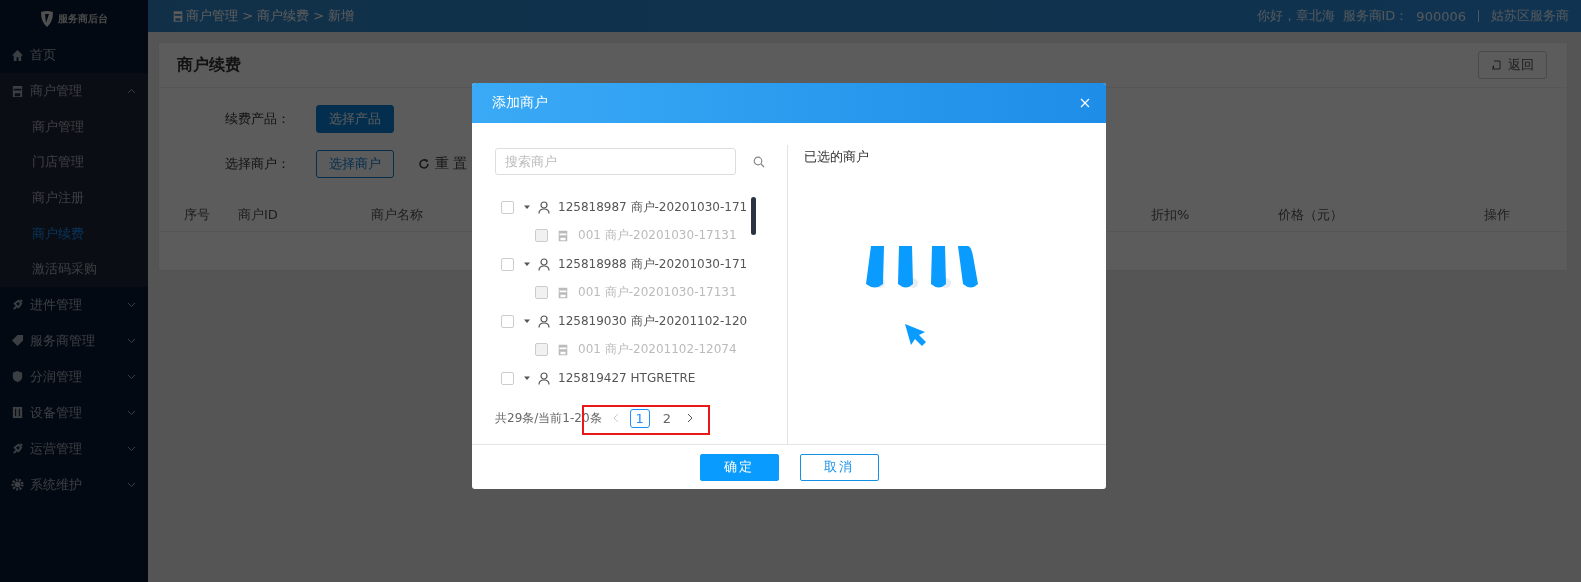  I want to click on shield-icon, so click(17, 377).